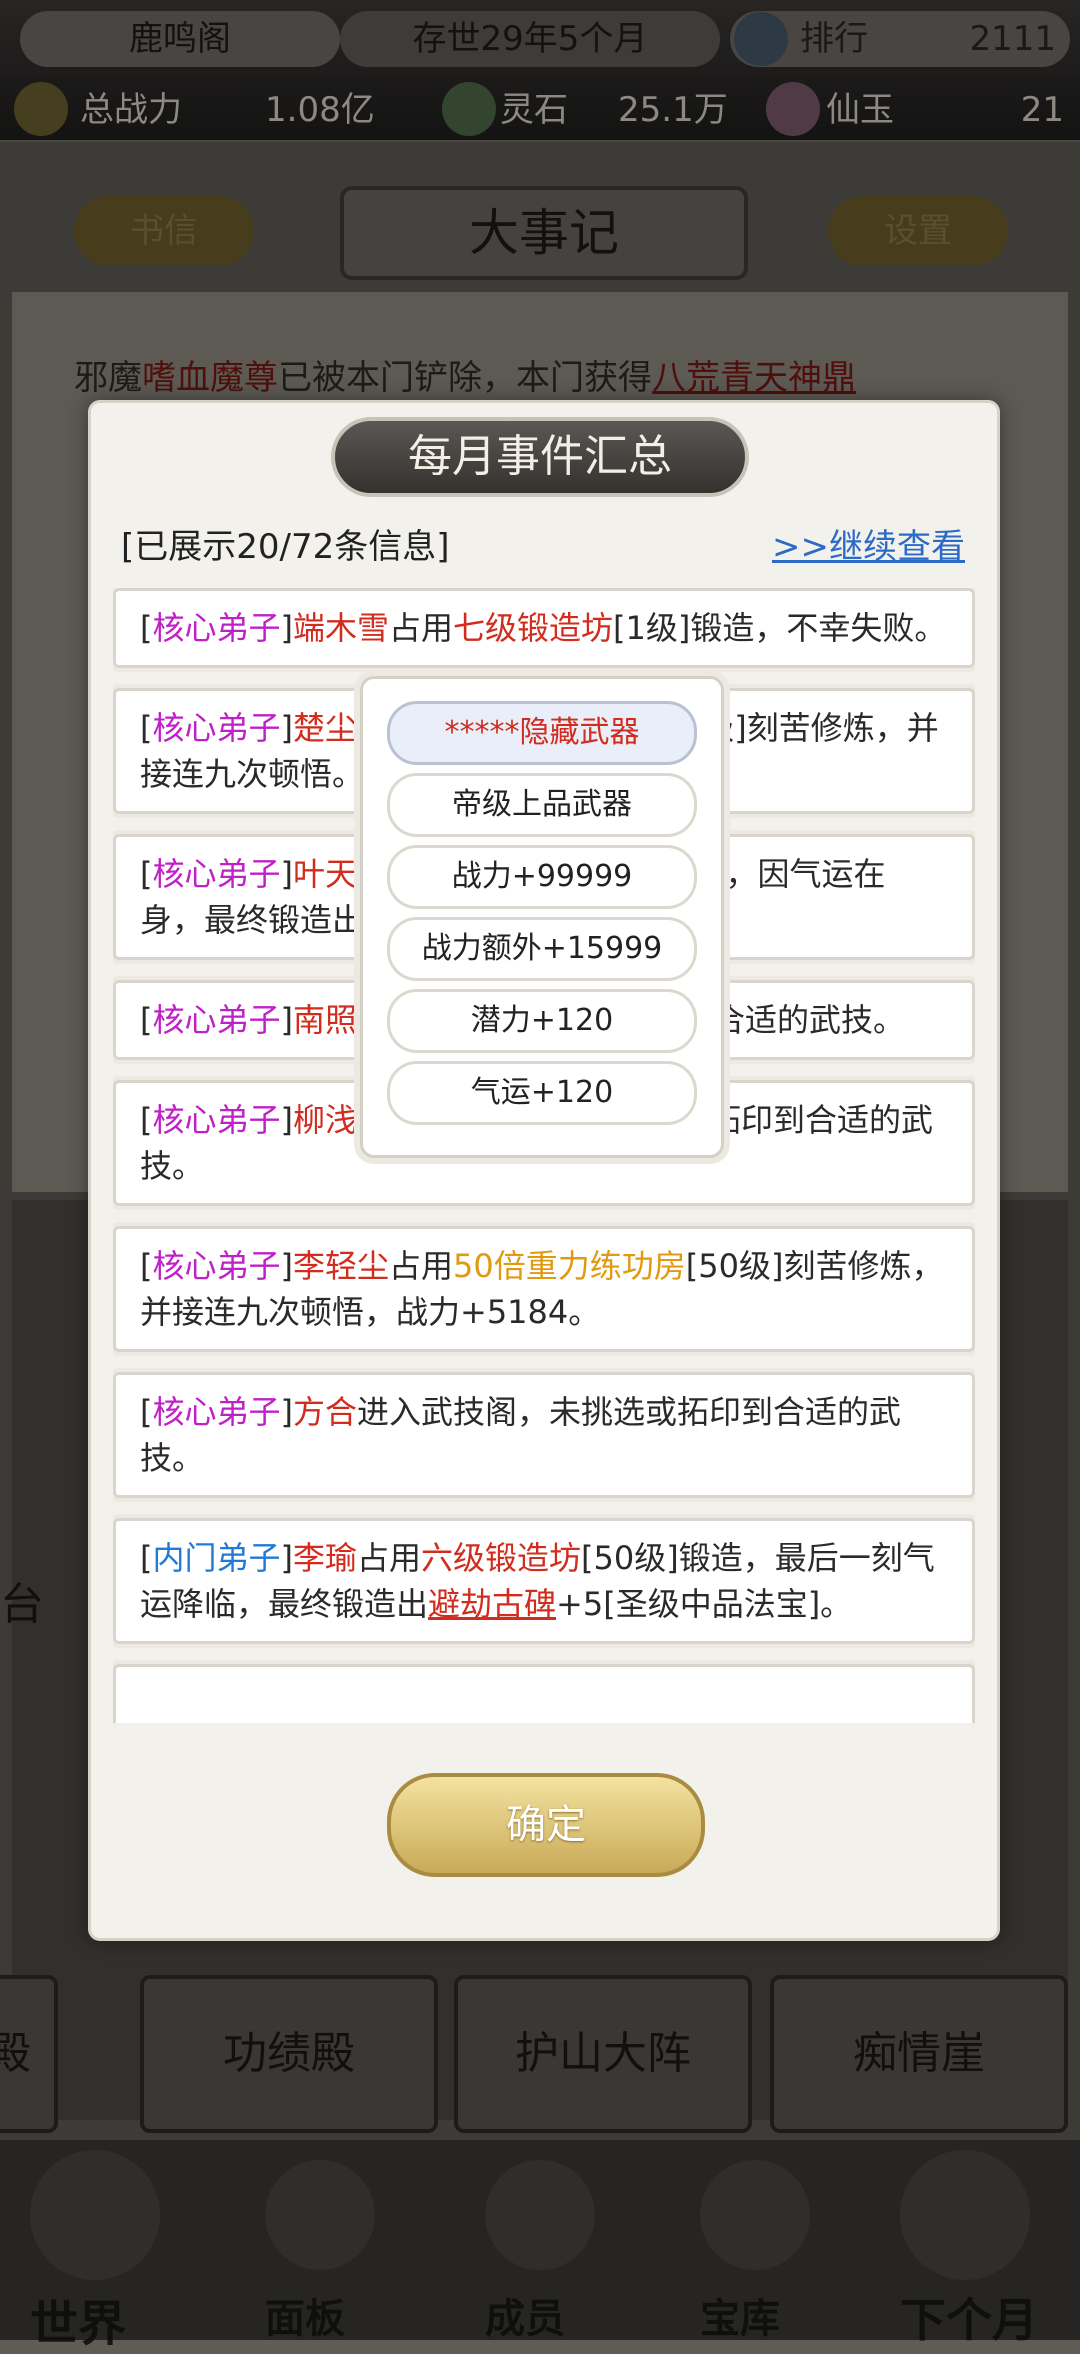  I want to click on building-name: 50倍重力练功房, so click(569, 1266).